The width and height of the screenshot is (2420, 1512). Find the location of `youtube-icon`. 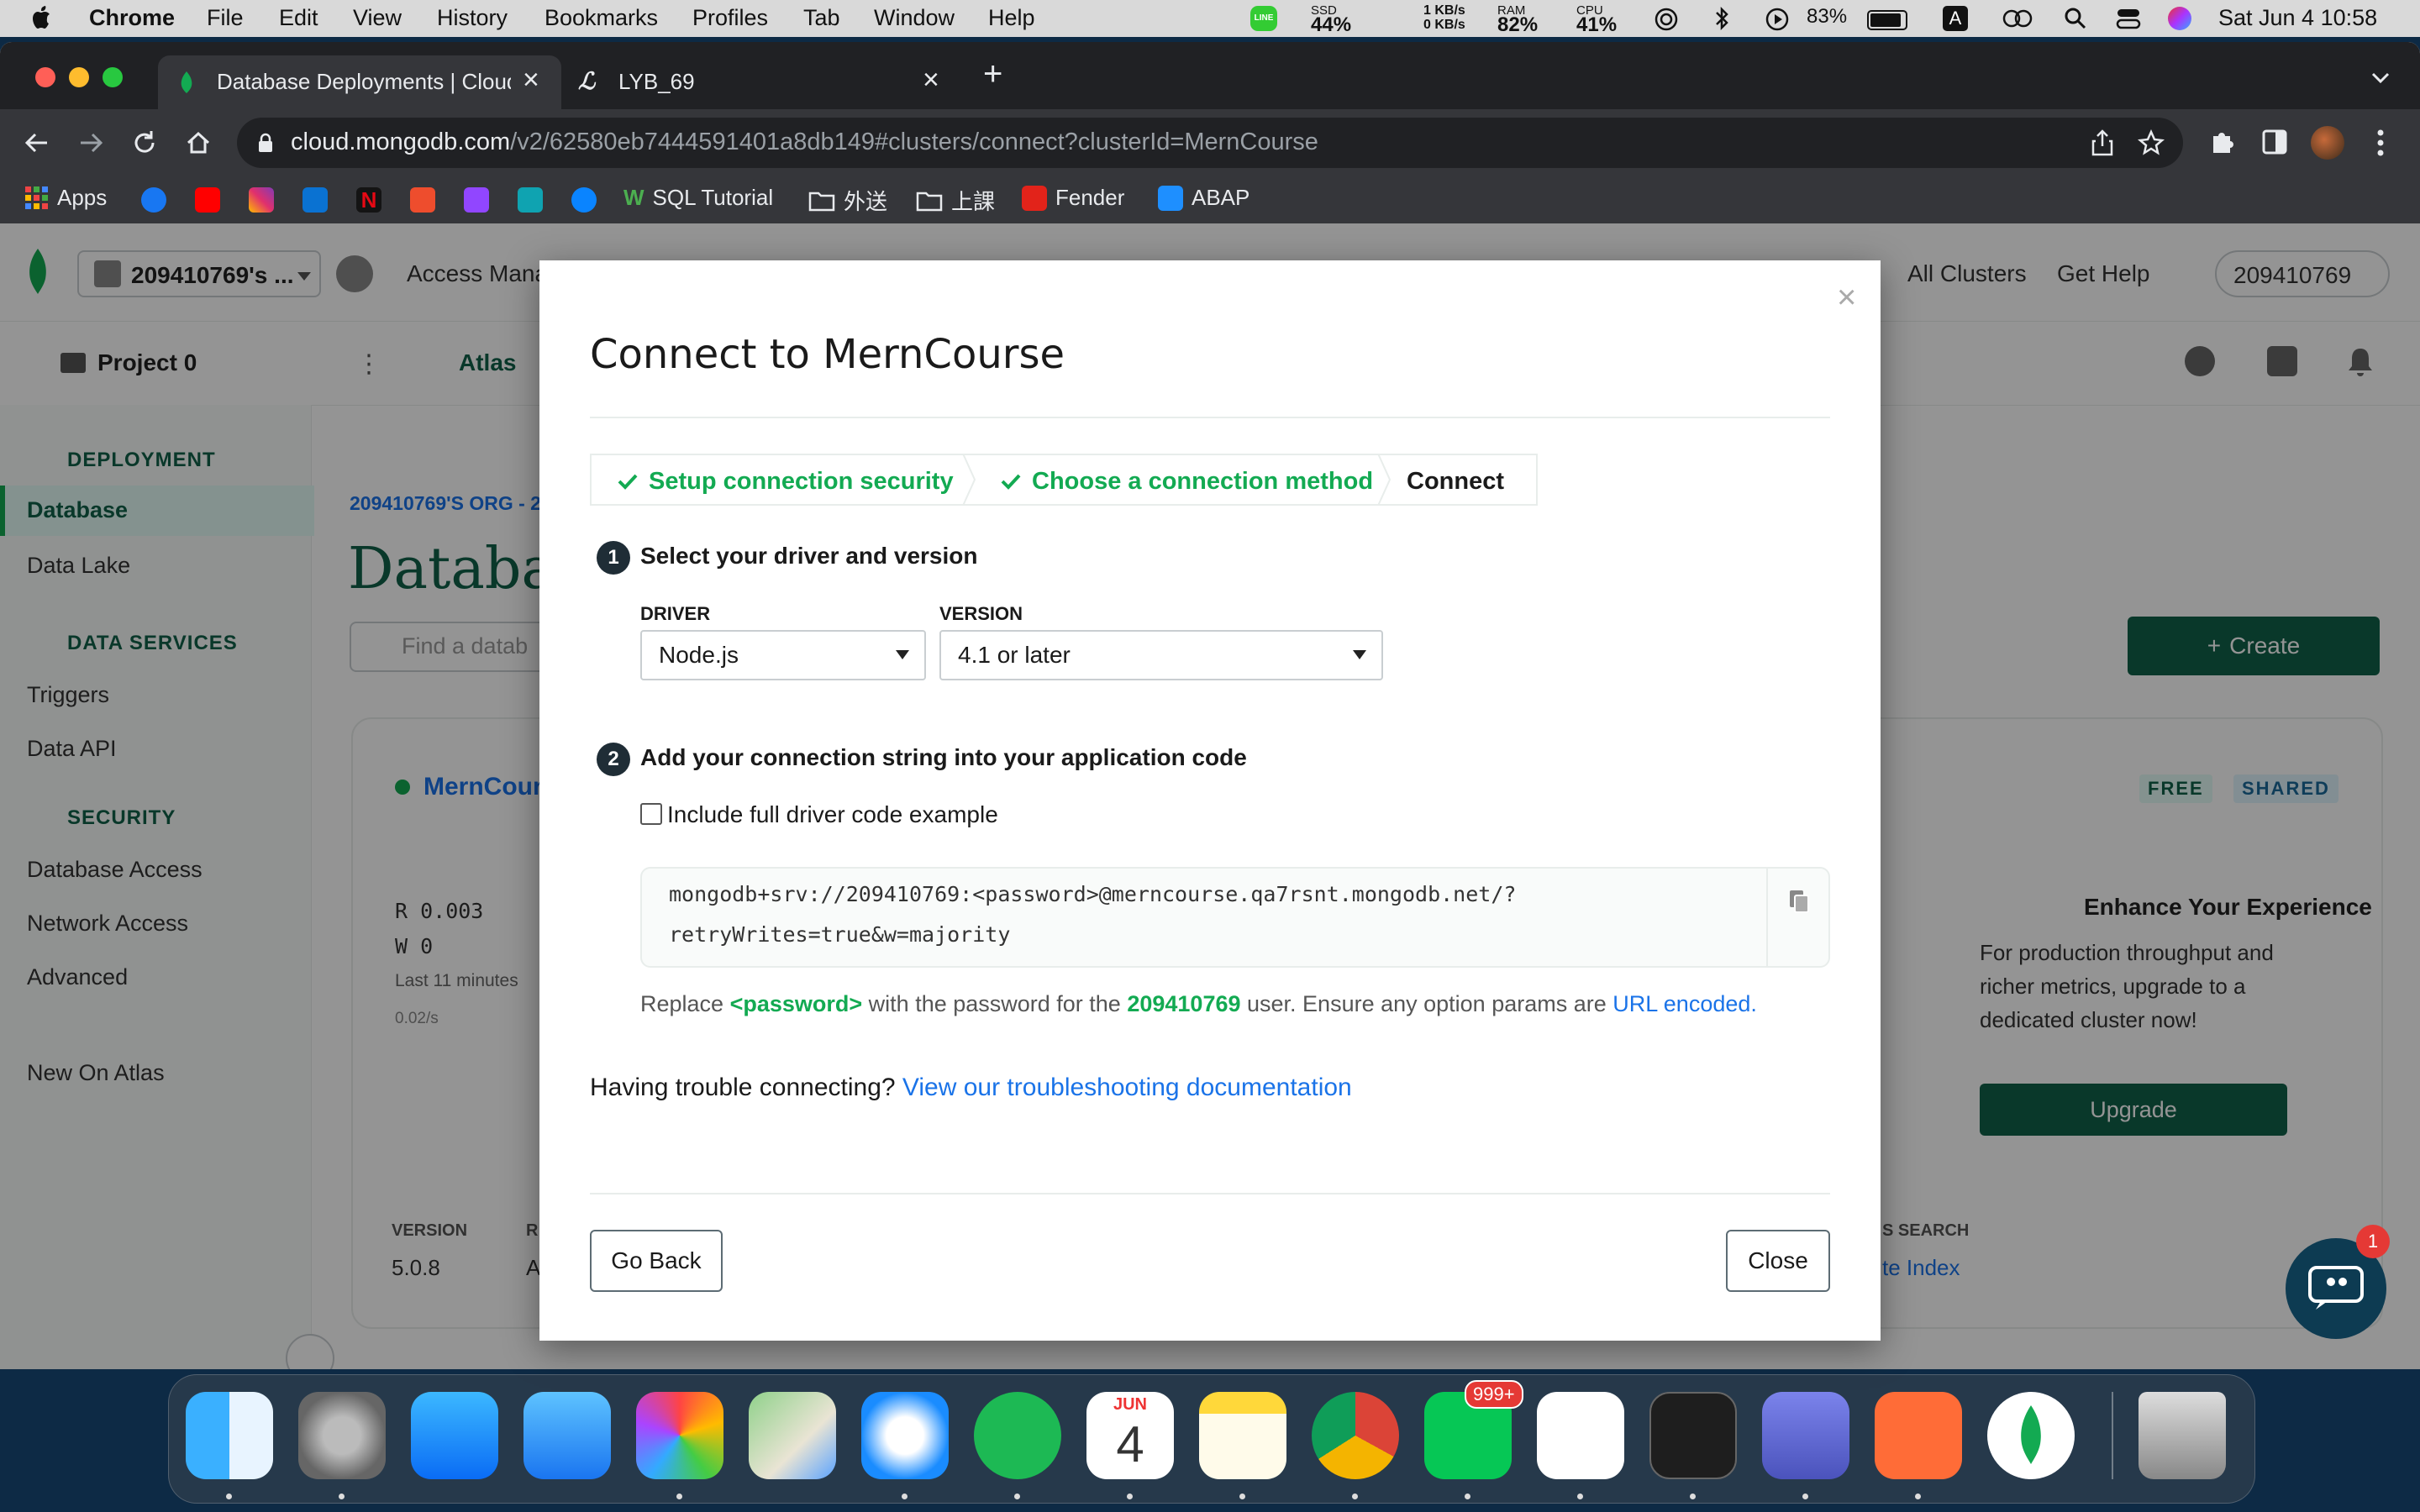

youtube-icon is located at coordinates (207, 200).